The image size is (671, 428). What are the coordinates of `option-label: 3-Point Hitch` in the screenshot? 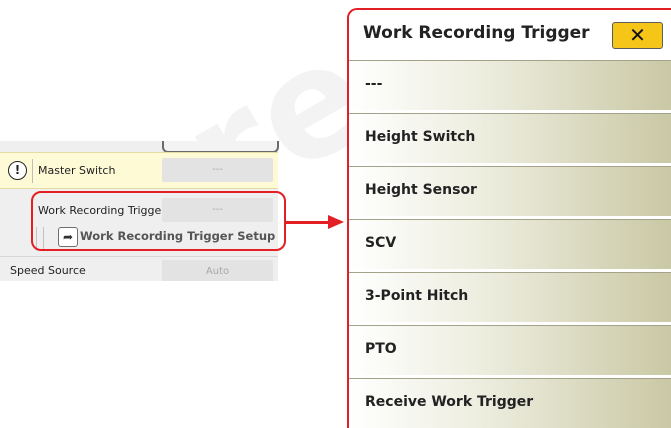 It's located at (417, 296).